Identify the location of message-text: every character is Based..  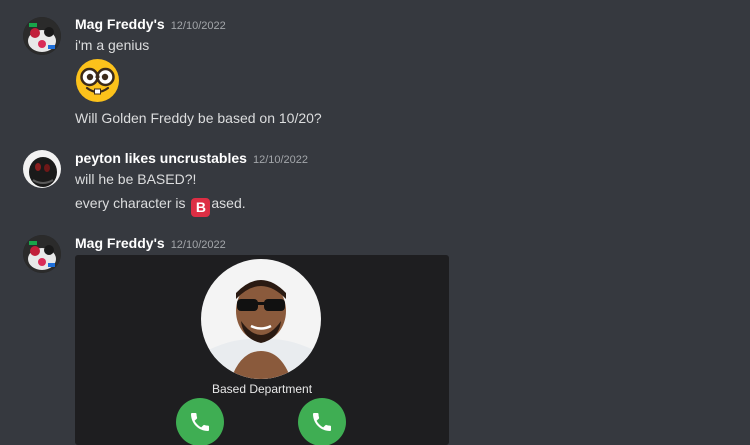
(160, 206).